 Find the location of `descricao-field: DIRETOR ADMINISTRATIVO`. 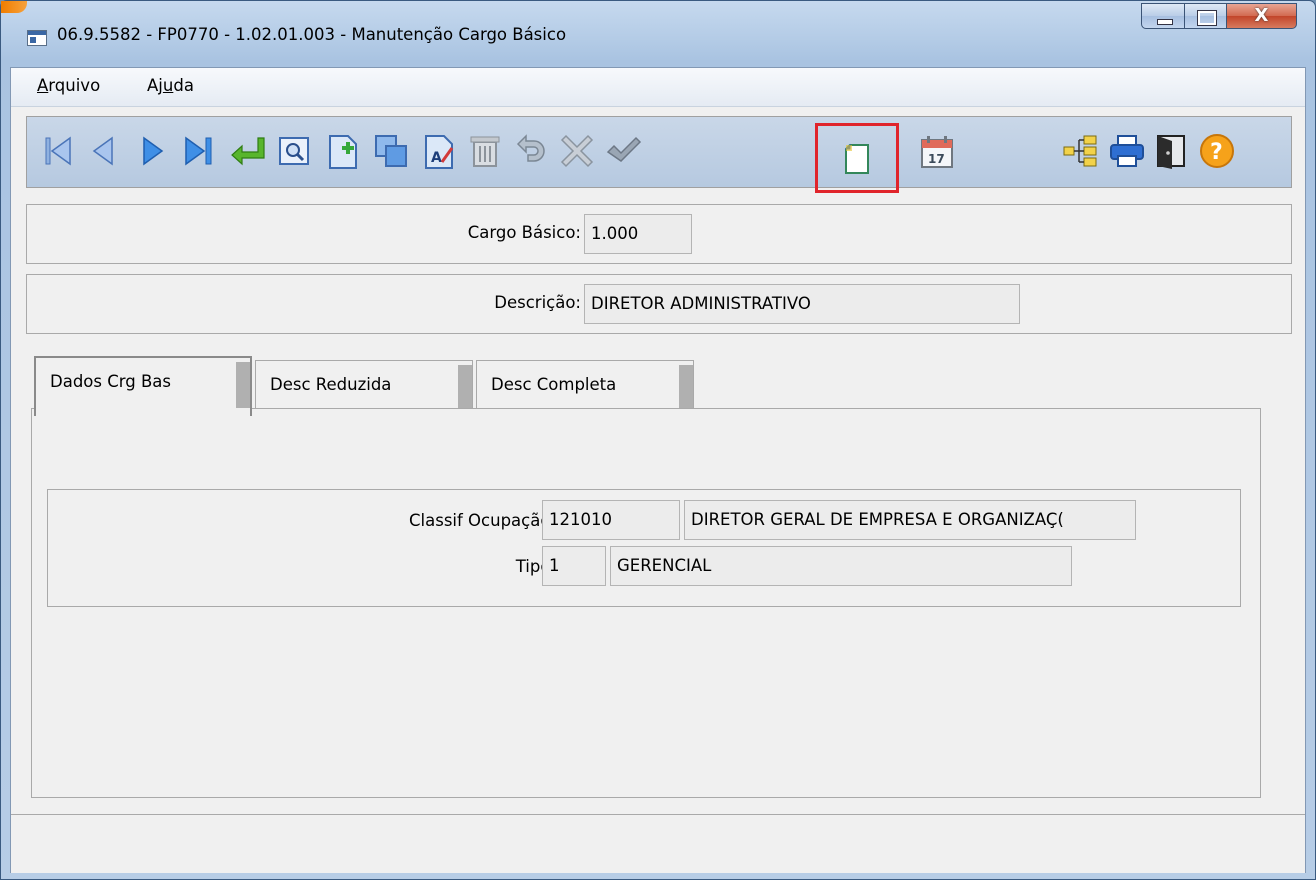

descricao-field: DIRETOR ADMINISTRATIVO is located at coordinates (802, 304).